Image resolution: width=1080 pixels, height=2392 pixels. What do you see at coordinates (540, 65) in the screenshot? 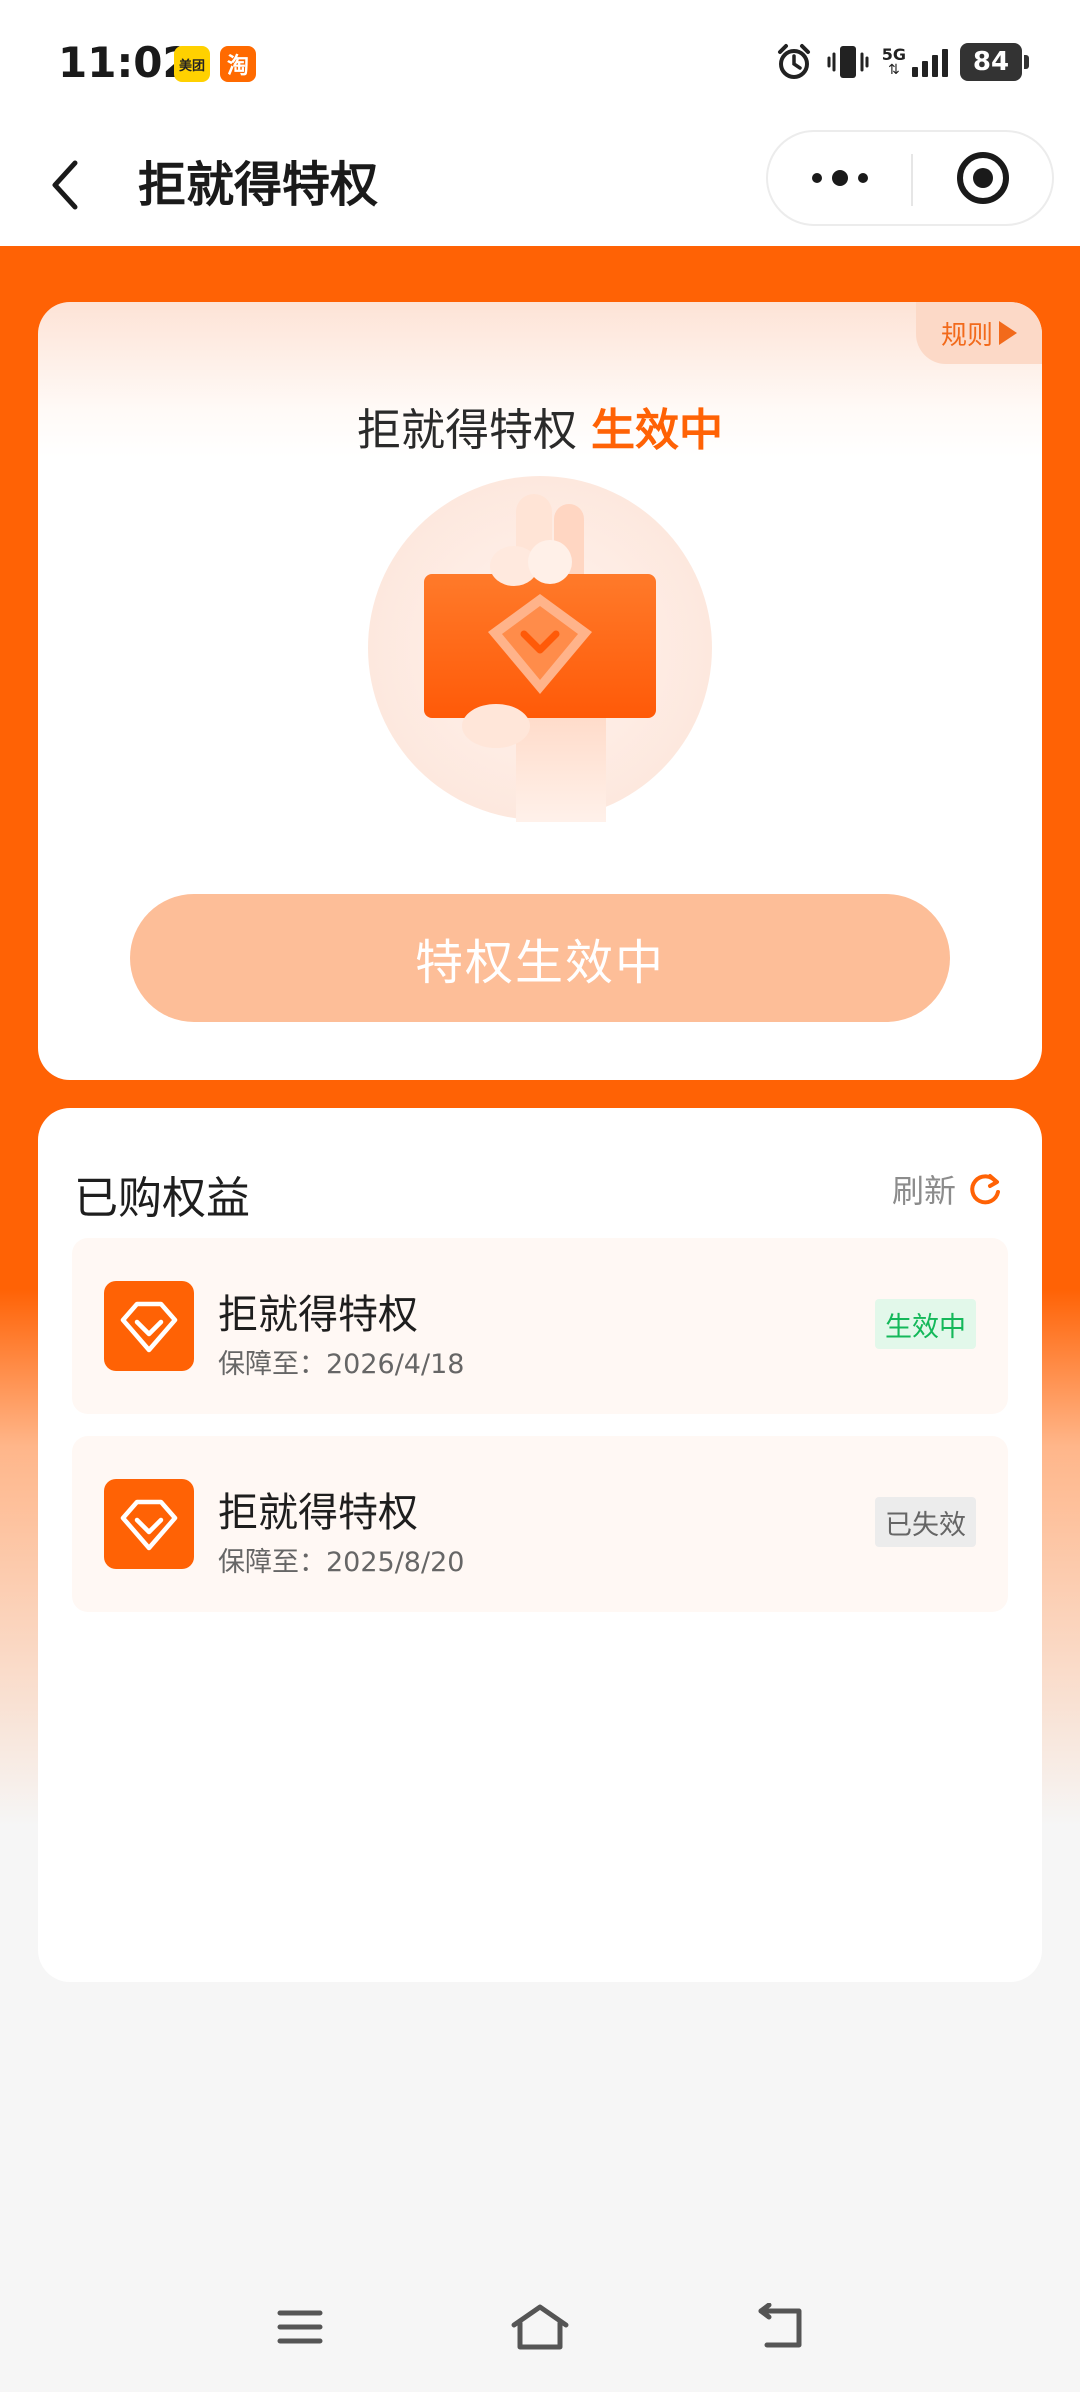
I see `status-bar: 11:02 美团 淘 5G ⇅ 84` at bounding box center [540, 65].